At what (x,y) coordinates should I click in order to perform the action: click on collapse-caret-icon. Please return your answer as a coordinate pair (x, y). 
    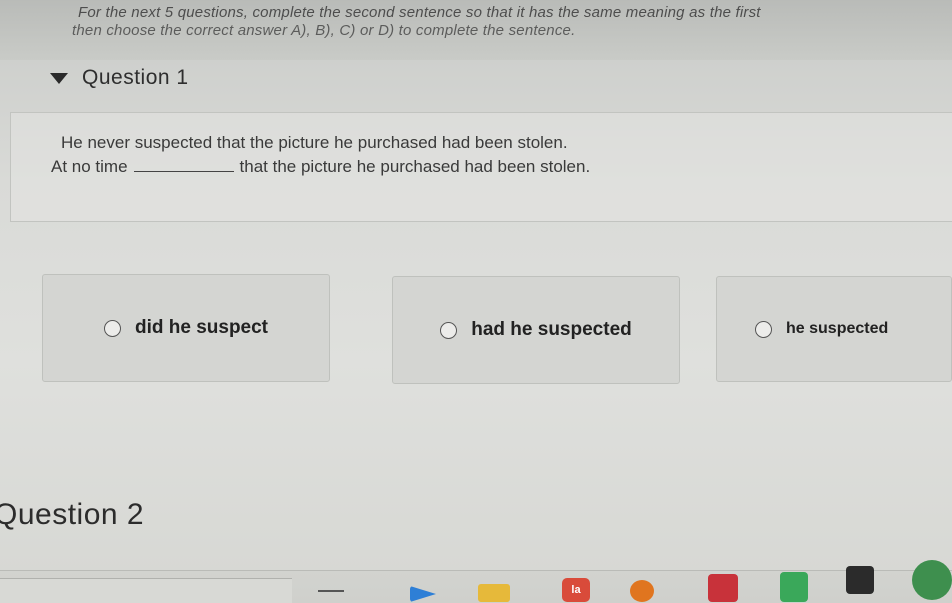
    Looking at the image, I should click on (59, 78).